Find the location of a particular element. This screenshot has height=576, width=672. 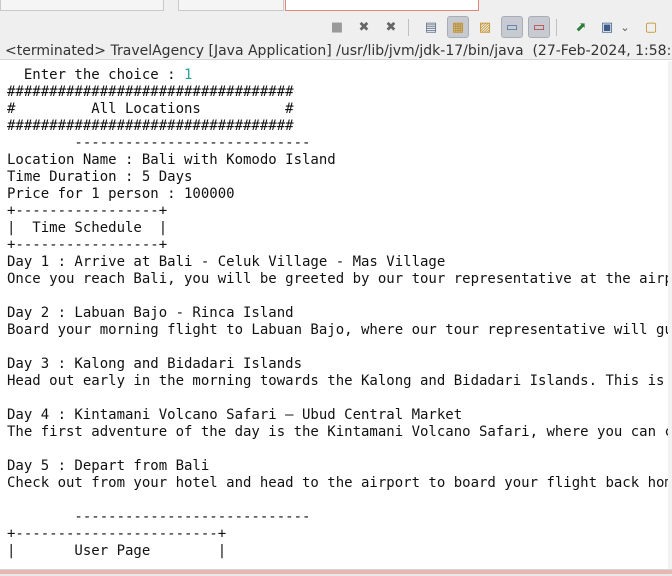

console-line: Day 3 : Kalong and Bidadari Islands is located at coordinates (155, 364).